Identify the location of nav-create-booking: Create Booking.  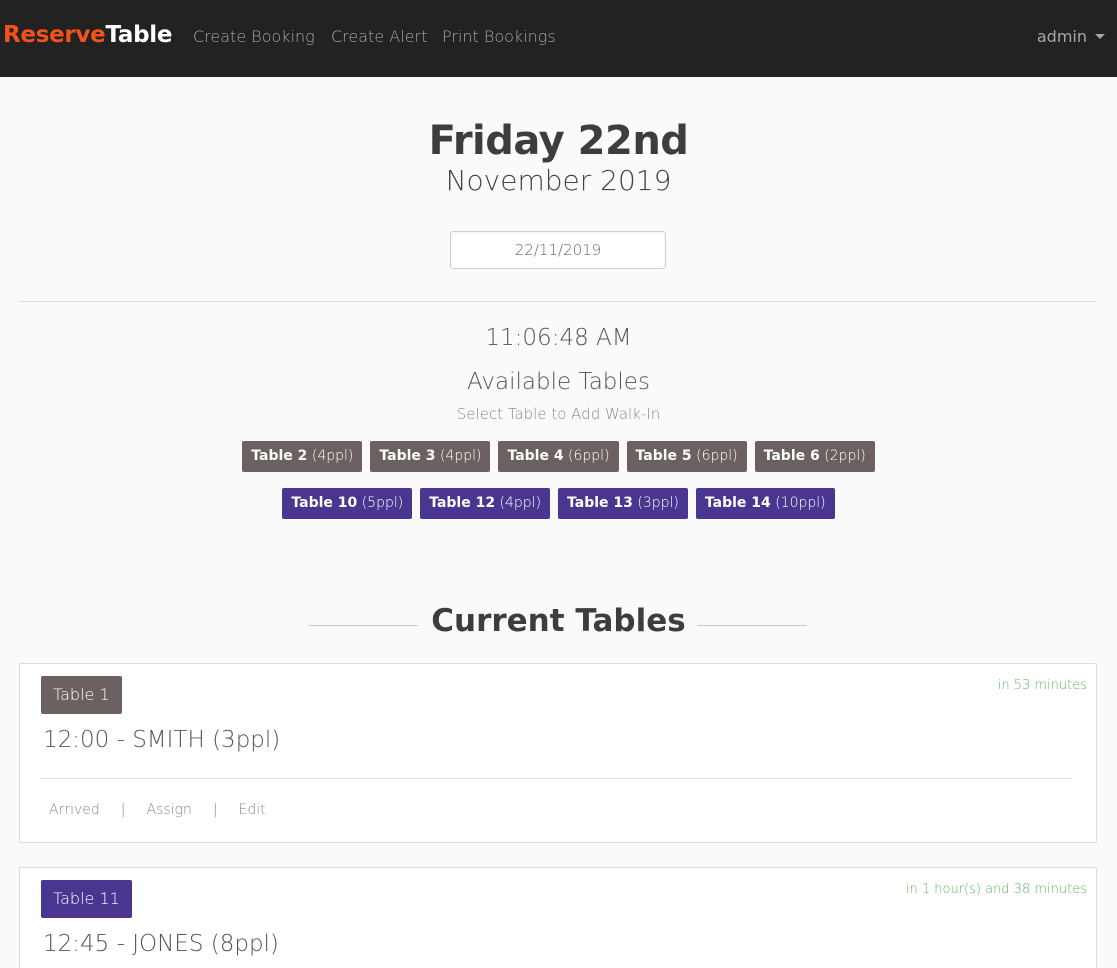
(254, 36).